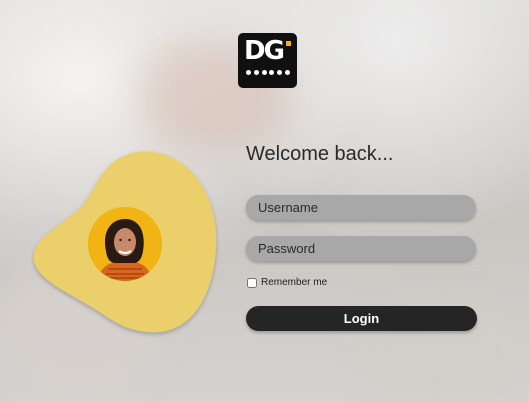 This screenshot has height=402, width=529. I want to click on avatar, so click(125, 244).